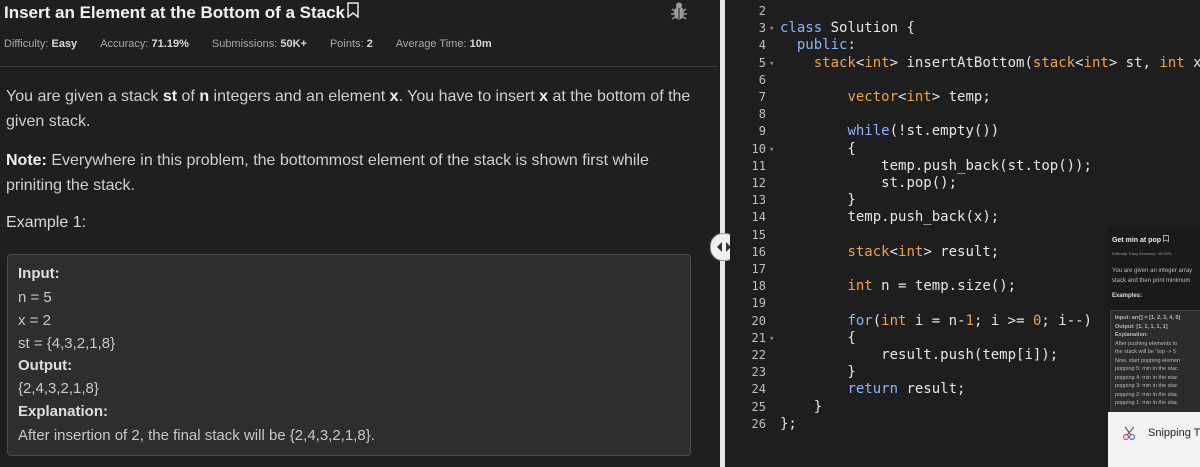 The image size is (1200, 467). I want to click on preview-example-line: popping 4: min in the stac, so click(1146, 377).